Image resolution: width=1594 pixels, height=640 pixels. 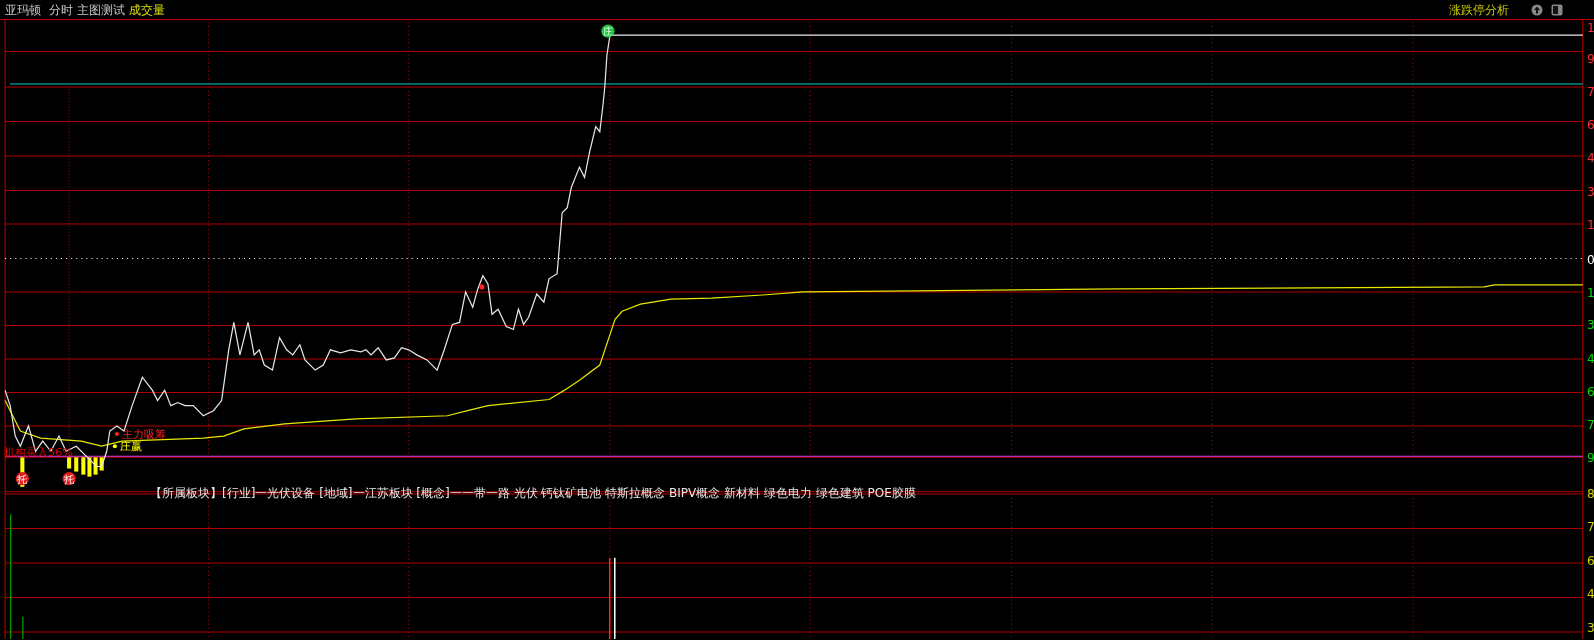 What do you see at coordinates (147, 10) in the screenshot?
I see `indicator-label: 成交量` at bounding box center [147, 10].